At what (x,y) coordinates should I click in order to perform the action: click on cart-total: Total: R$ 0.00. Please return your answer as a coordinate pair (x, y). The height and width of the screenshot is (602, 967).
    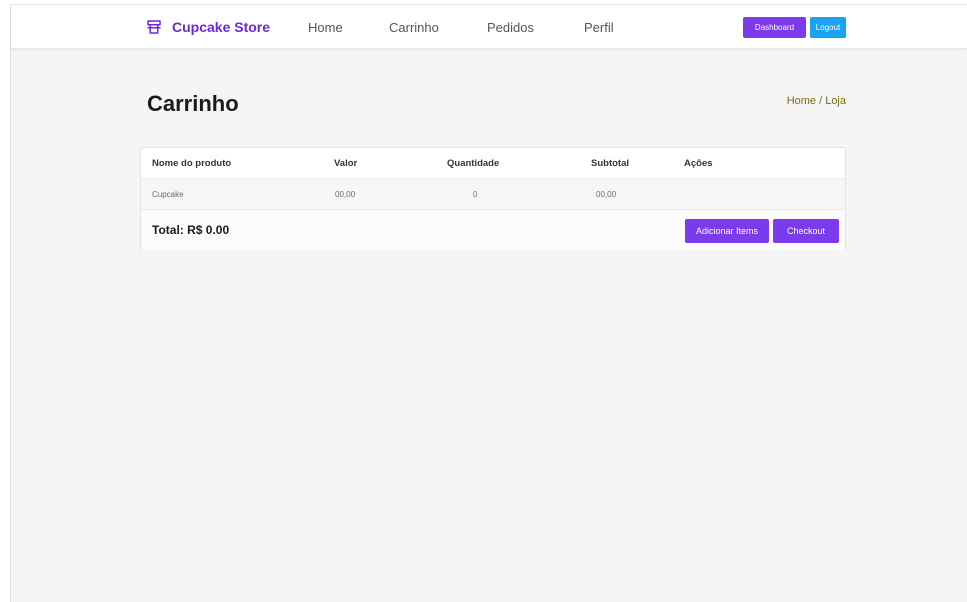
    Looking at the image, I should click on (191, 230).